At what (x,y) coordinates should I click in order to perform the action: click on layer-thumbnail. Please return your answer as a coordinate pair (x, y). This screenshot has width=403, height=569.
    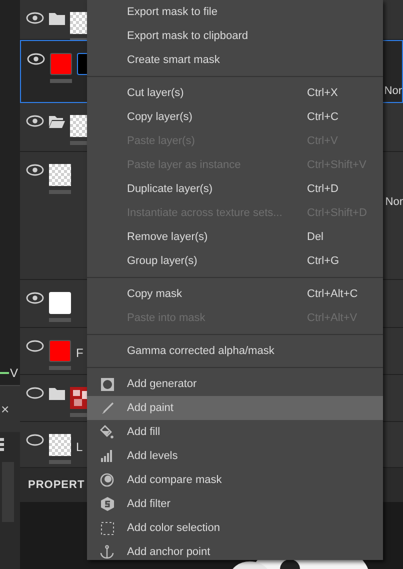
    Looking at the image, I should click on (60, 303).